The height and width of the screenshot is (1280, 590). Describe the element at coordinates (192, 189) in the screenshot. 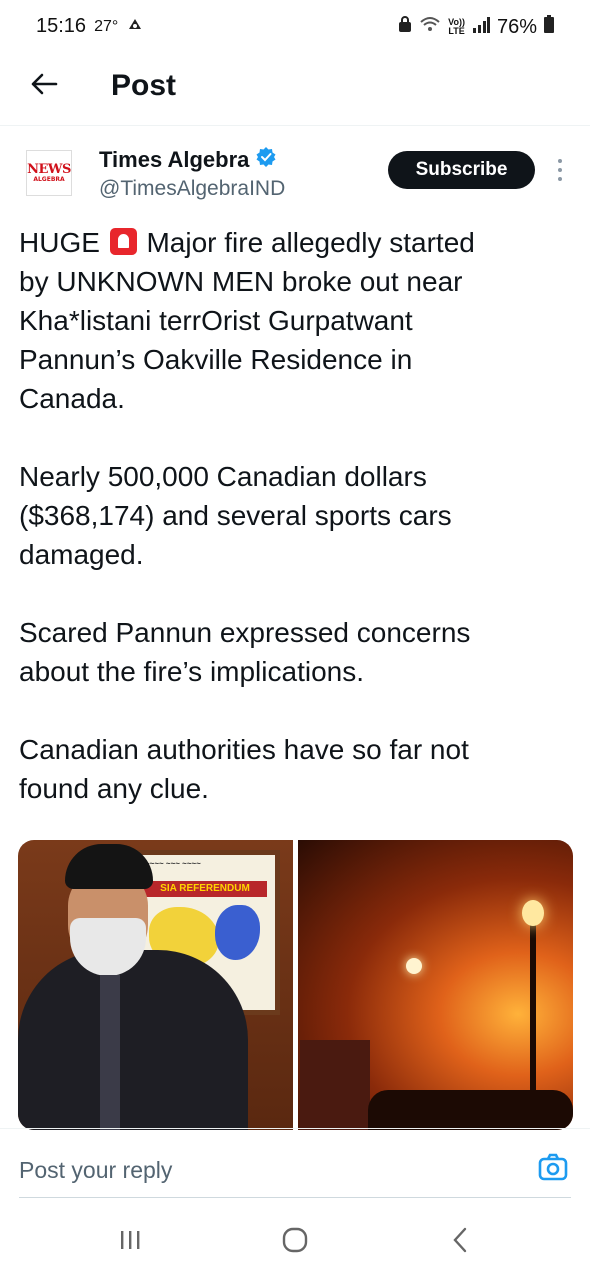

I see `author-handle: @TimesAlgebraIND` at that location.